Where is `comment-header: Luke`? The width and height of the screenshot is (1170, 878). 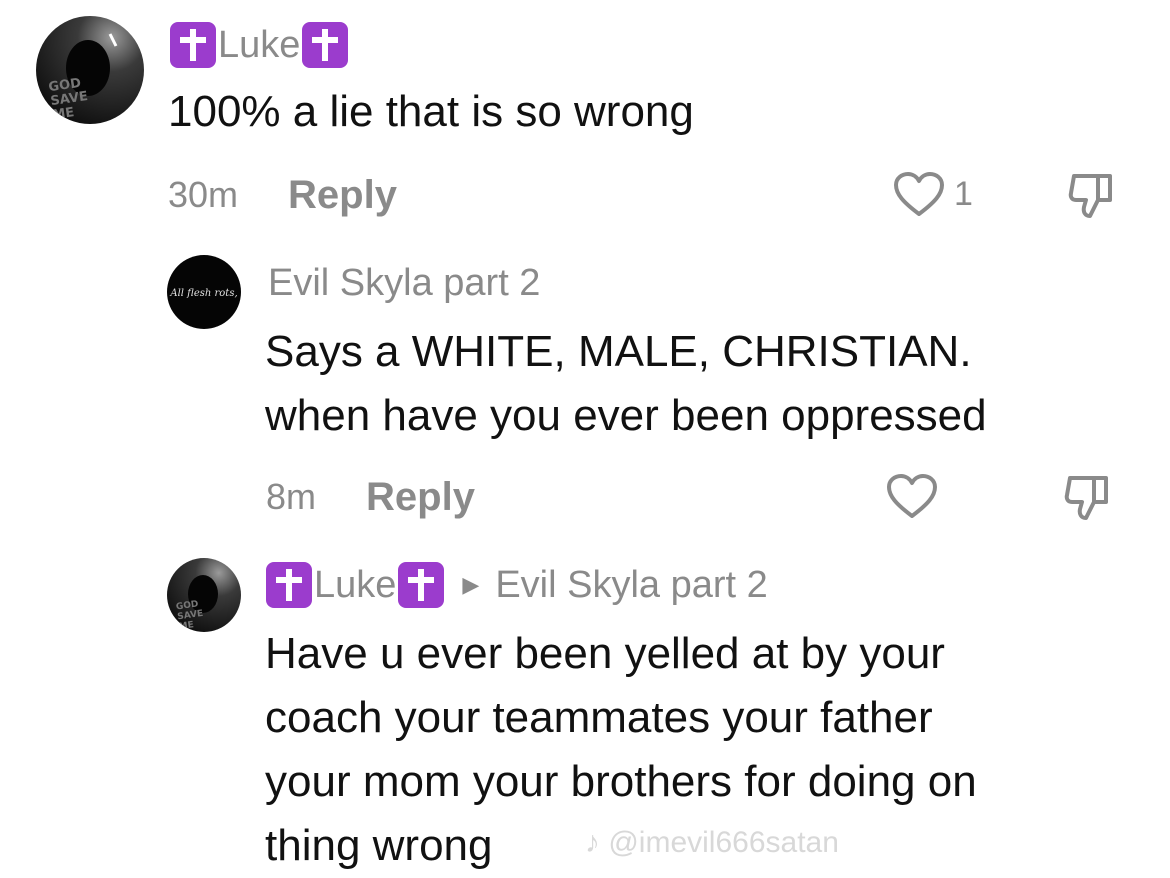 comment-header: Luke is located at coordinates (259, 45).